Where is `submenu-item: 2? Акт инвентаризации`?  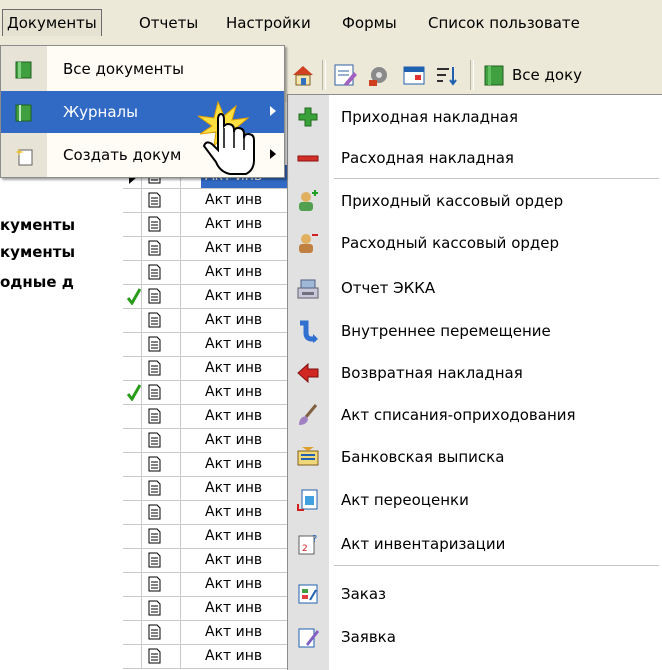
submenu-item: 2? Акт инвентаризации is located at coordinates (475, 544).